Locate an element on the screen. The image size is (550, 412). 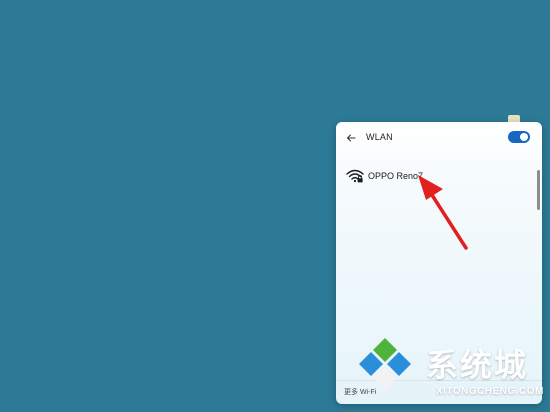
wifi-secured-icon is located at coordinates (355, 176).